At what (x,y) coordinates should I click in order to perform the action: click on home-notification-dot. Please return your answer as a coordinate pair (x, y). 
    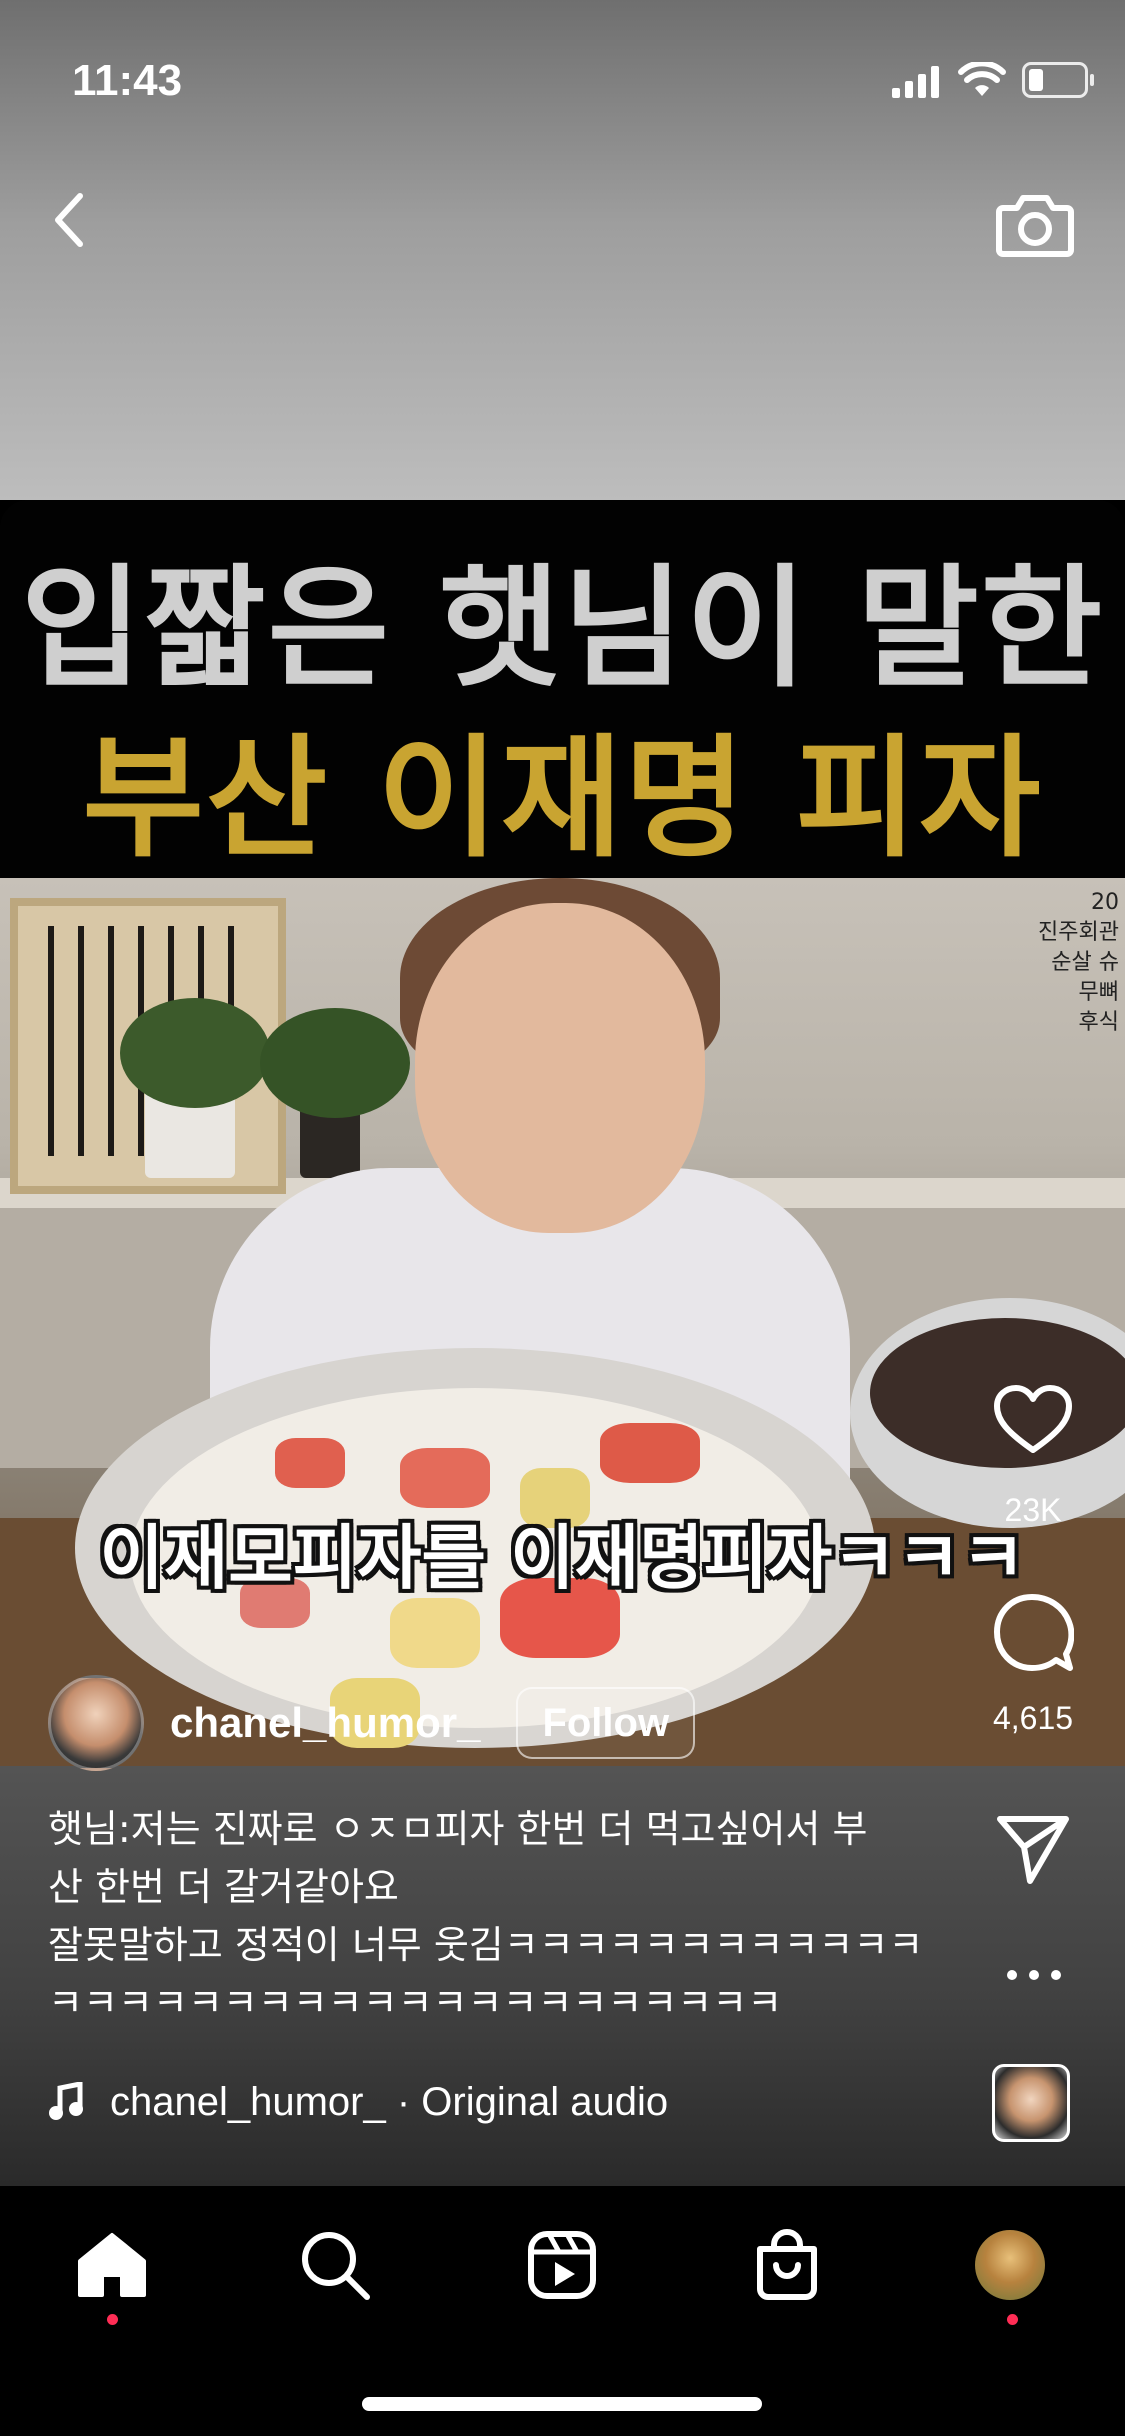
    Looking at the image, I should click on (112, 2319).